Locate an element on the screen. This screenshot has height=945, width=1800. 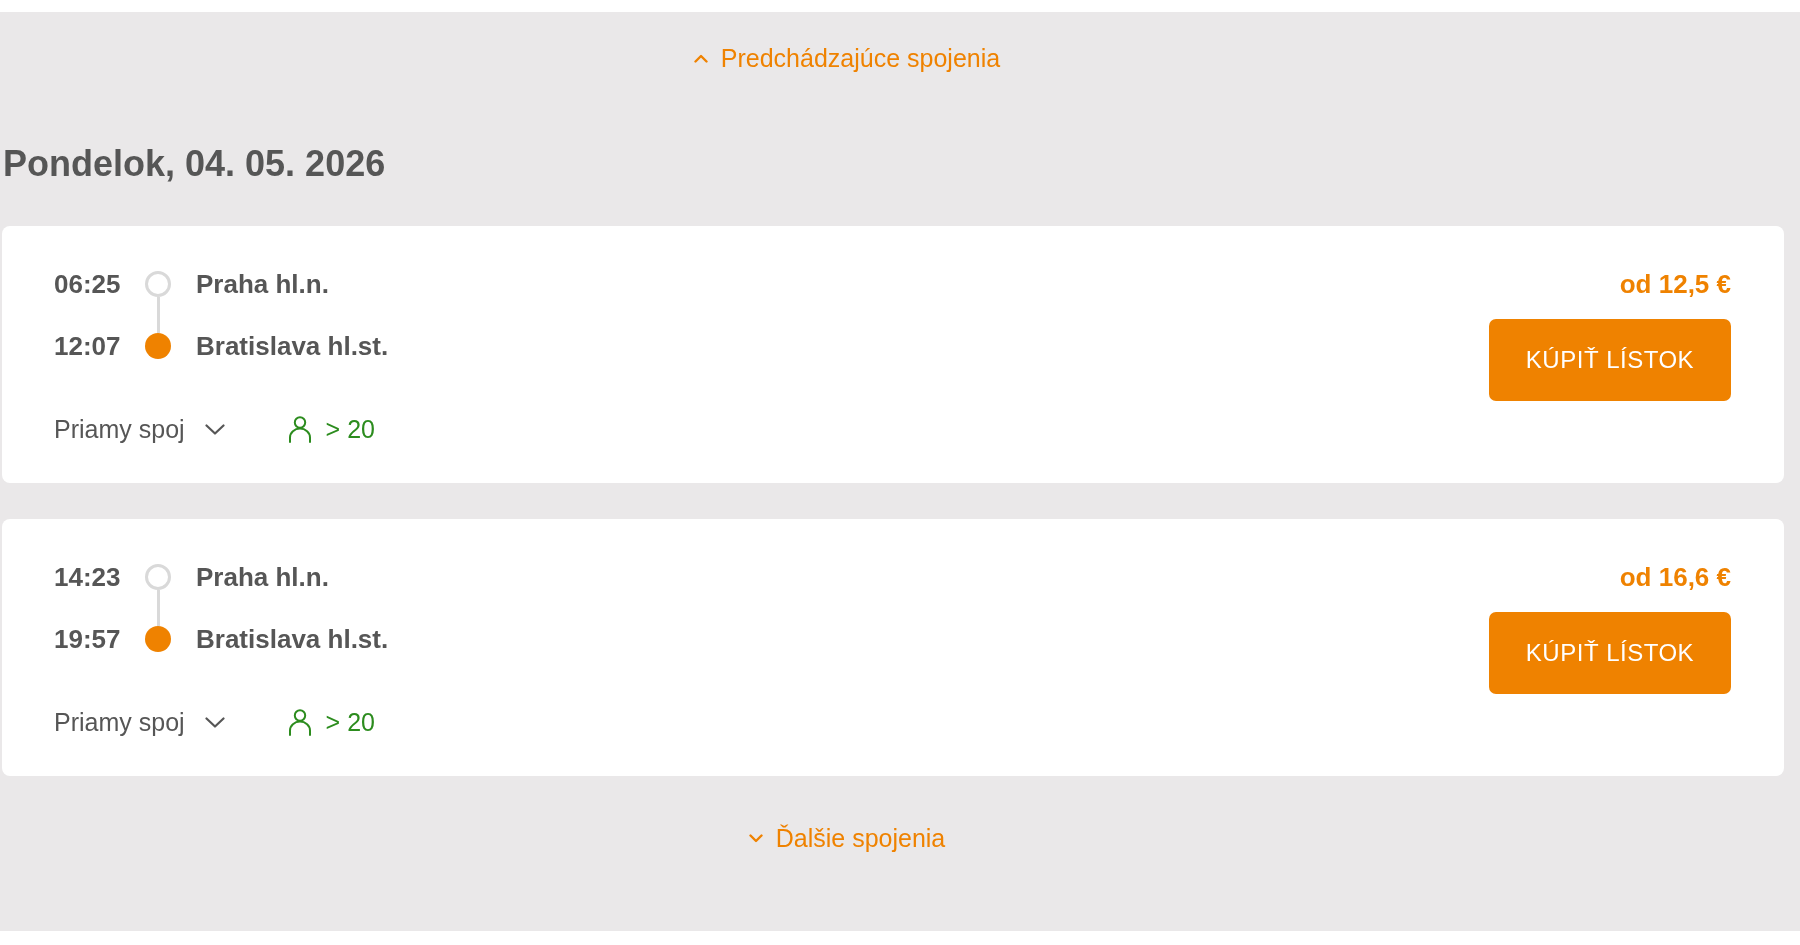
departure-time: 06:25 is located at coordinates (88, 284).